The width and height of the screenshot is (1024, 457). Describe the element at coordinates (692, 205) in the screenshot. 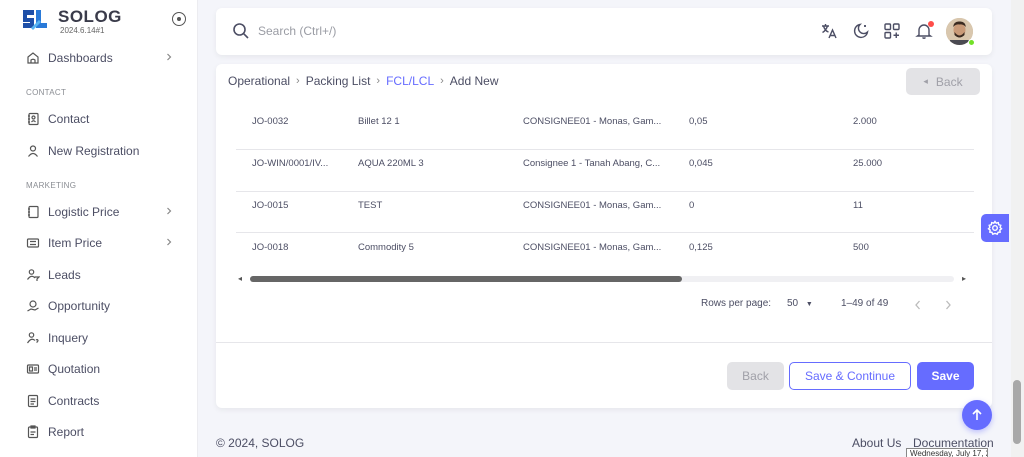

I see `cell-volume: 0` at that location.